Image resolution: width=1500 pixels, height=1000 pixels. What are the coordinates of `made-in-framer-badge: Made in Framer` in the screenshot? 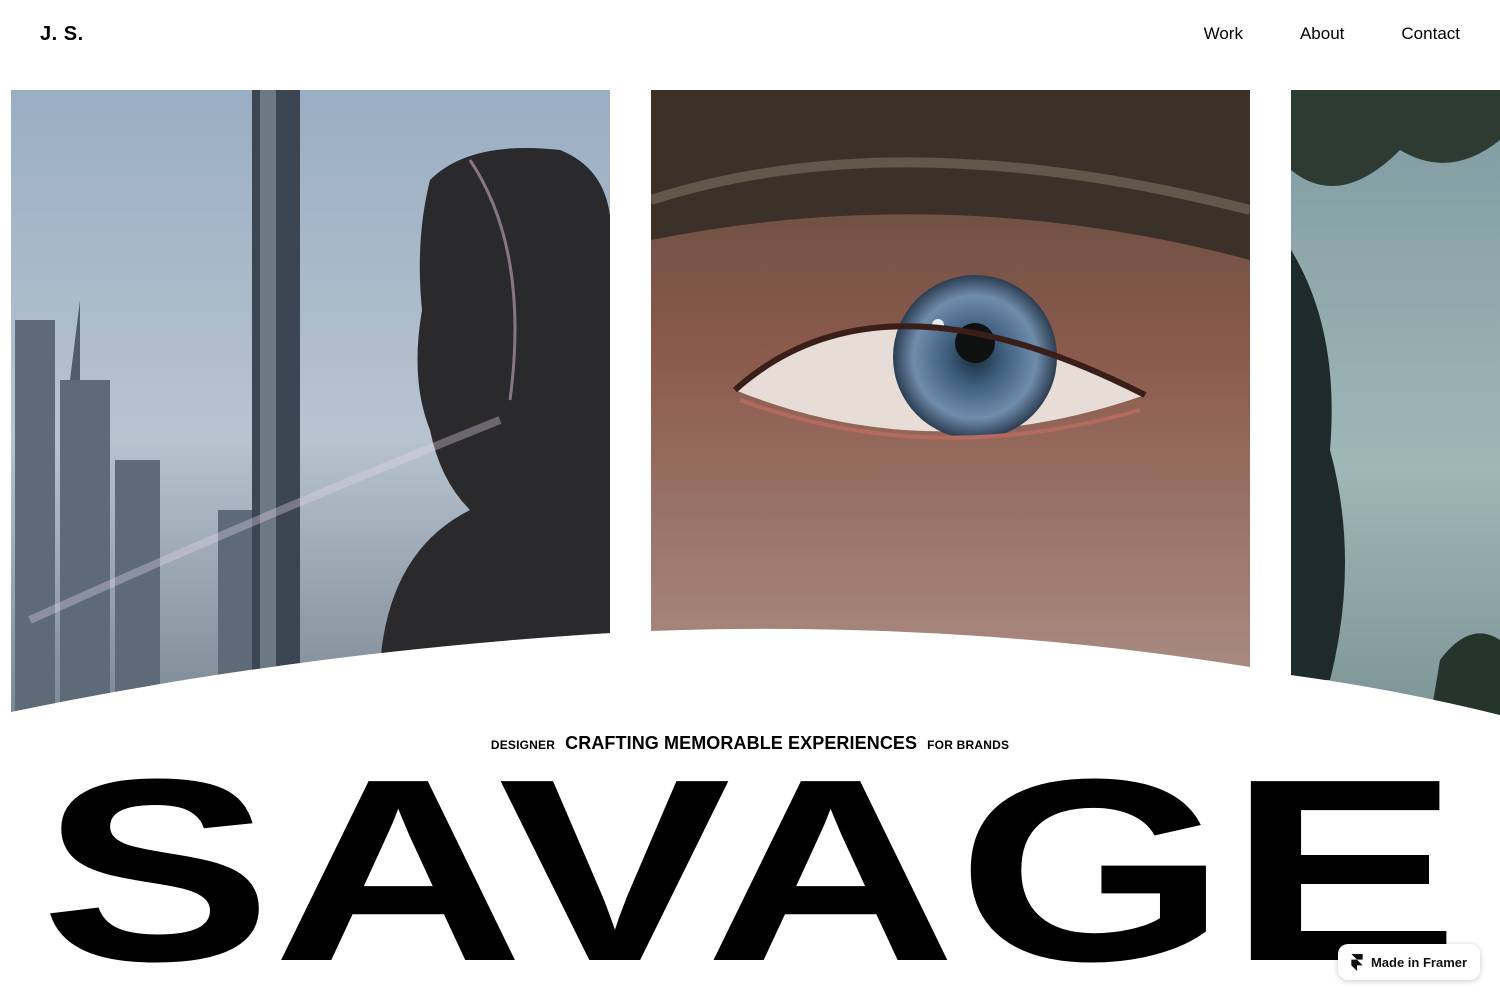 It's located at (1409, 962).